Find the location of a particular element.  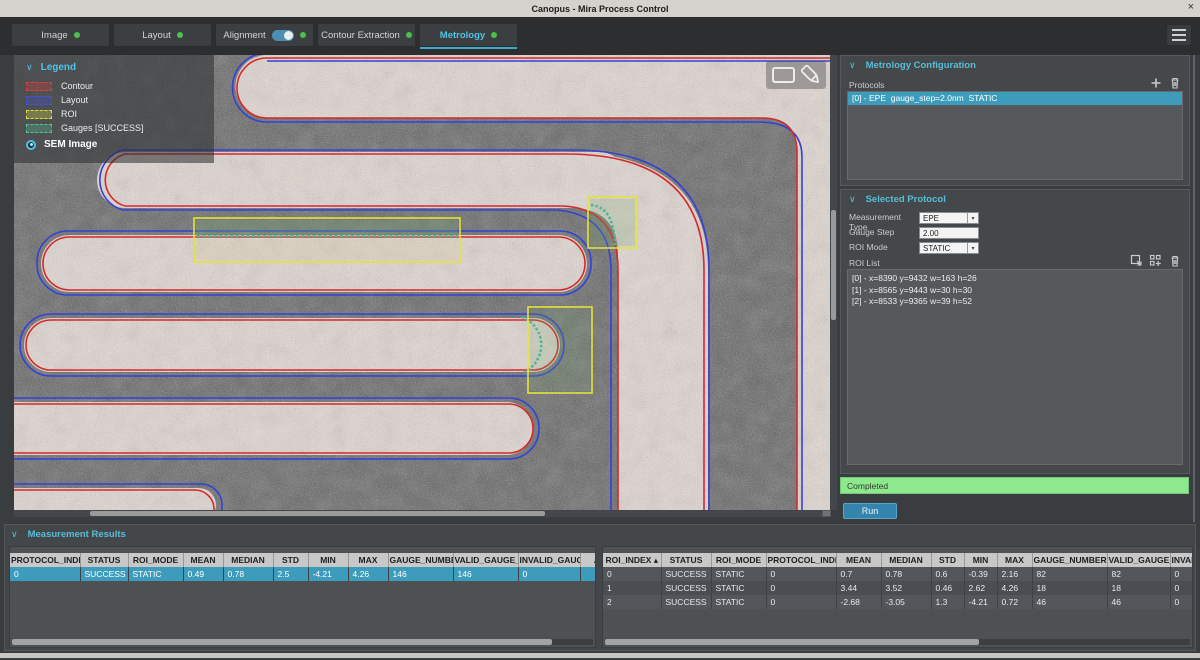

vertical-scrollbar is located at coordinates (833, 282).